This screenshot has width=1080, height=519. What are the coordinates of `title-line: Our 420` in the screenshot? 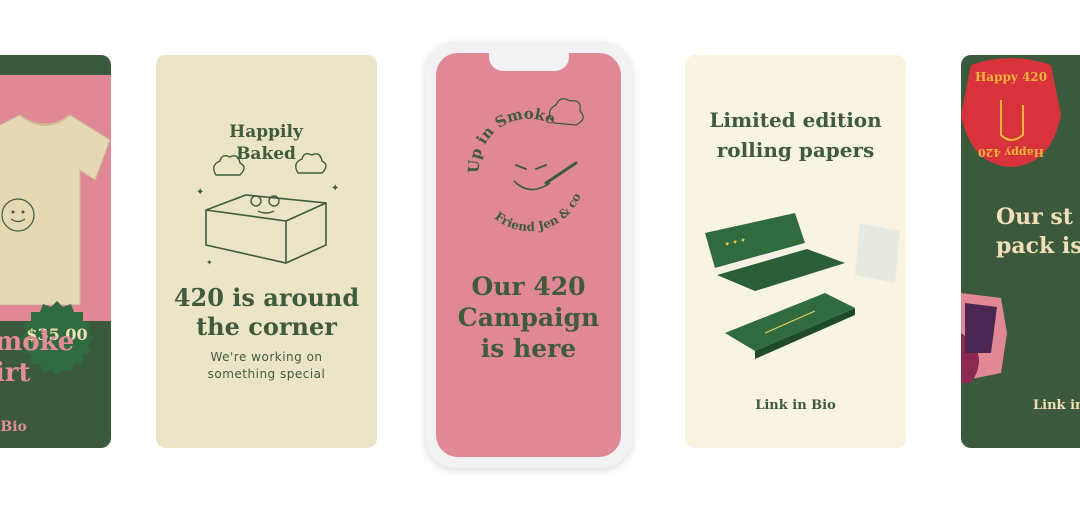 It's located at (528, 286).